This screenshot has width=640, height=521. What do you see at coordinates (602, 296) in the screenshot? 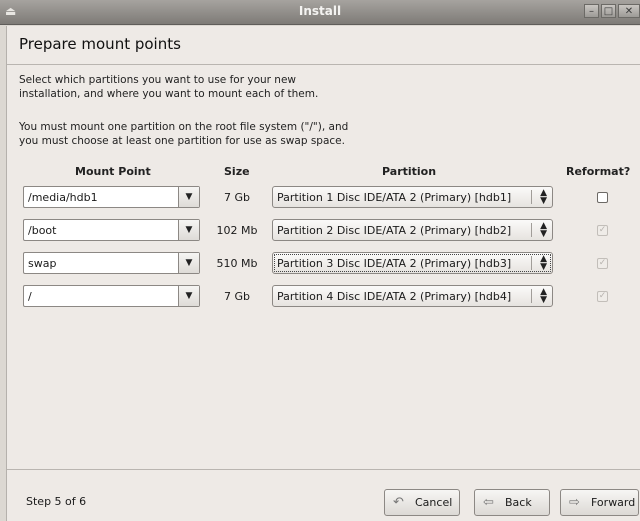
I see `reformat-checkbox-row4: ✓` at bounding box center [602, 296].